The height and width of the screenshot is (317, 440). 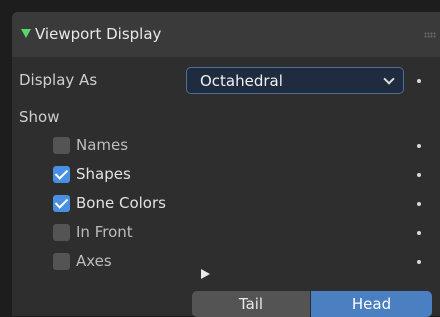 I want to click on shapes-label: Shapes, so click(x=103, y=174).